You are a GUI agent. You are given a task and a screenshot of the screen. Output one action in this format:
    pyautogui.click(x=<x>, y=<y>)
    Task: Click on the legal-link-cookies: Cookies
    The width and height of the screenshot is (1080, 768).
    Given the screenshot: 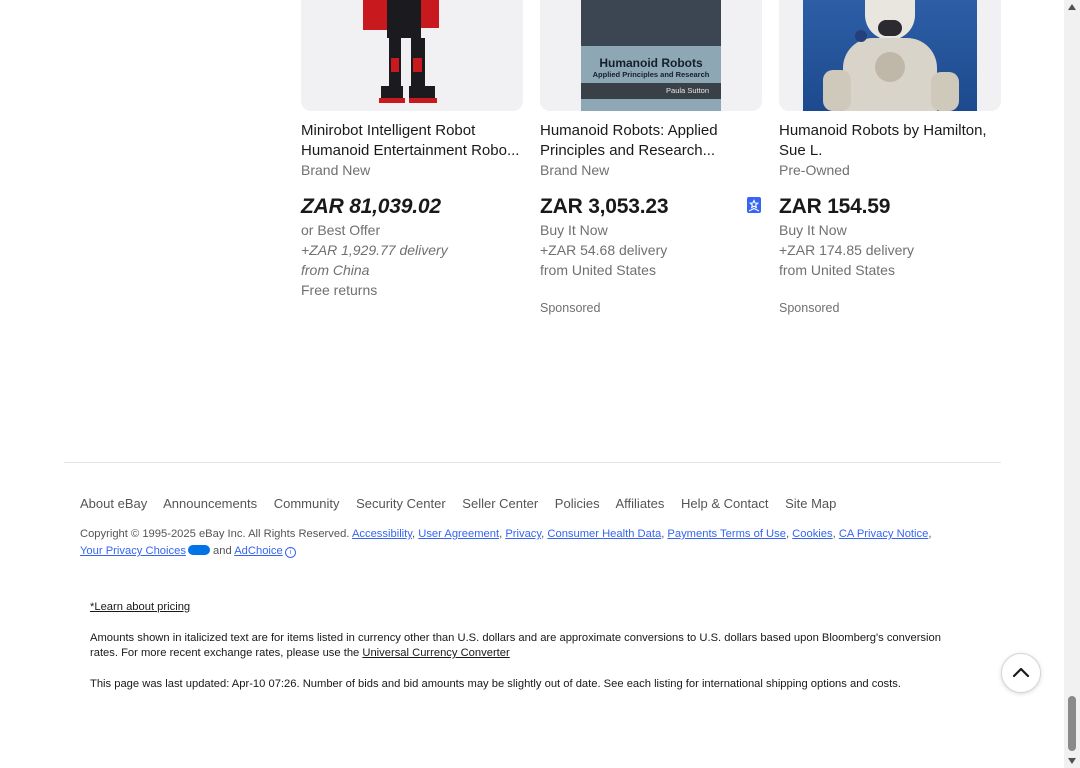 What is the action you would take?
    pyautogui.click(x=812, y=534)
    